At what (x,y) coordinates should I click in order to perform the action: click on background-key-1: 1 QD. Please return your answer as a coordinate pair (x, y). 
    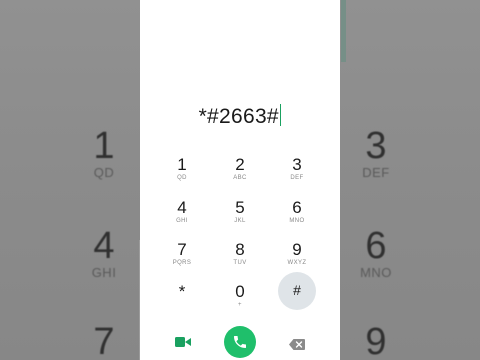
    Looking at the image, I should click on (104, 152).